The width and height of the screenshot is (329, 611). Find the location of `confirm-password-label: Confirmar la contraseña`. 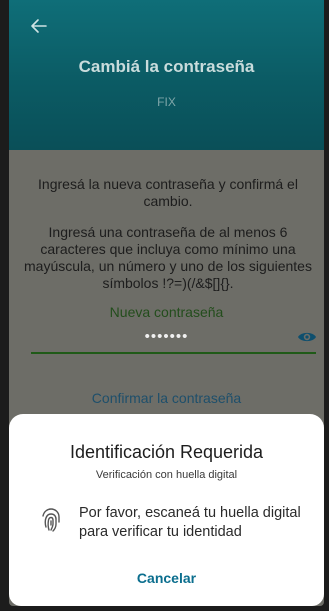

confirm-password-label: Confirmar la contraseña is located at coordinates (166, 398).